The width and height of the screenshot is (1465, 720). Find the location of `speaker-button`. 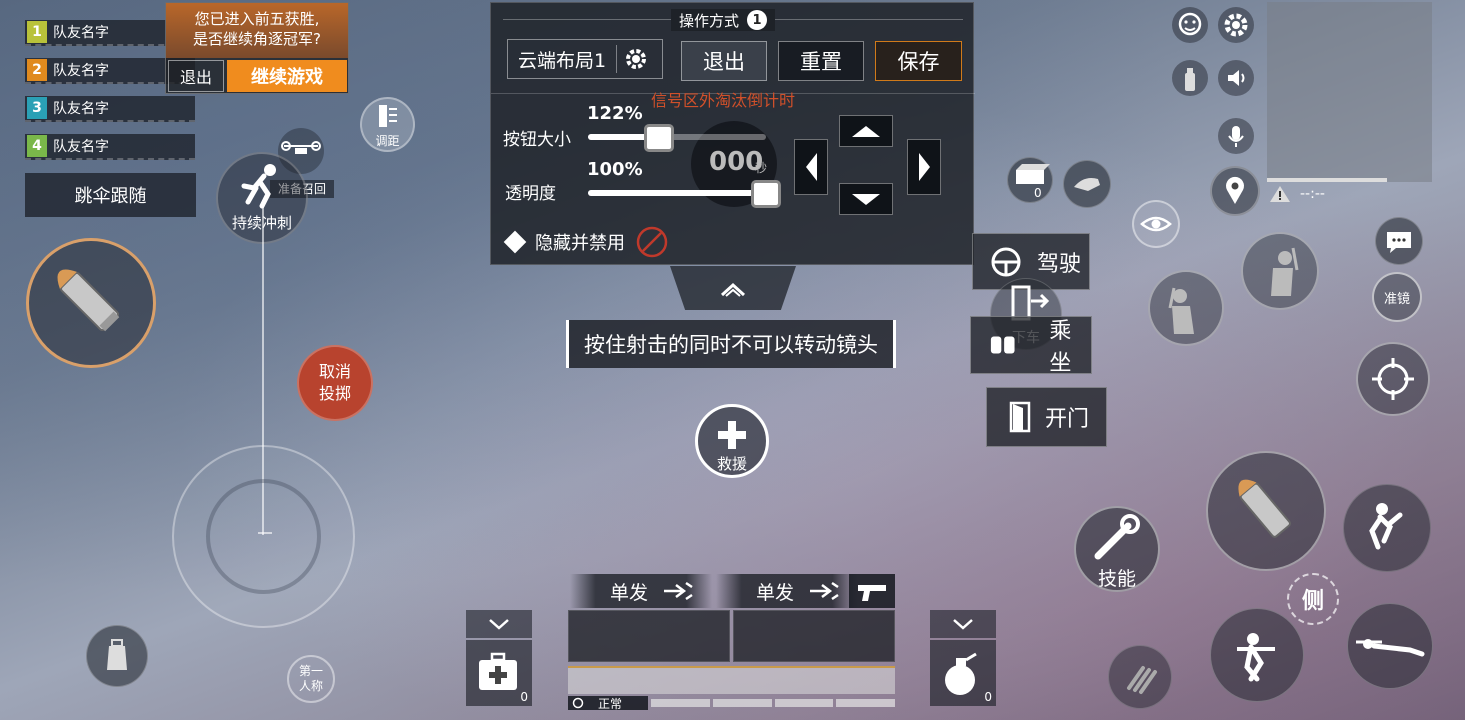

speaker-button is located at coordinates (1236, 78).